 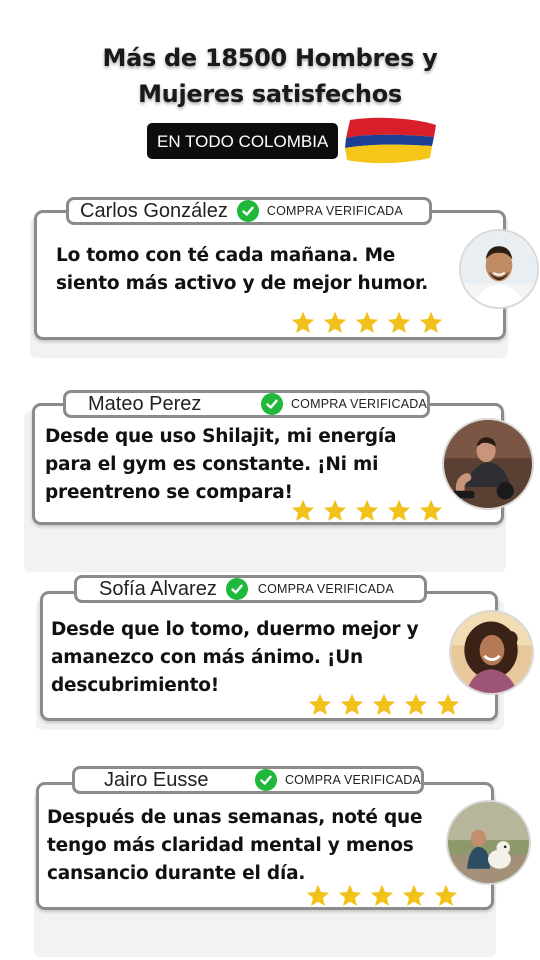 What do you see at coordinates (248, 780) in the screenshot?
I see `review-name-tab: Jairo Eusse COMPRA VERIFICADA` at bounding box center [248, 780].